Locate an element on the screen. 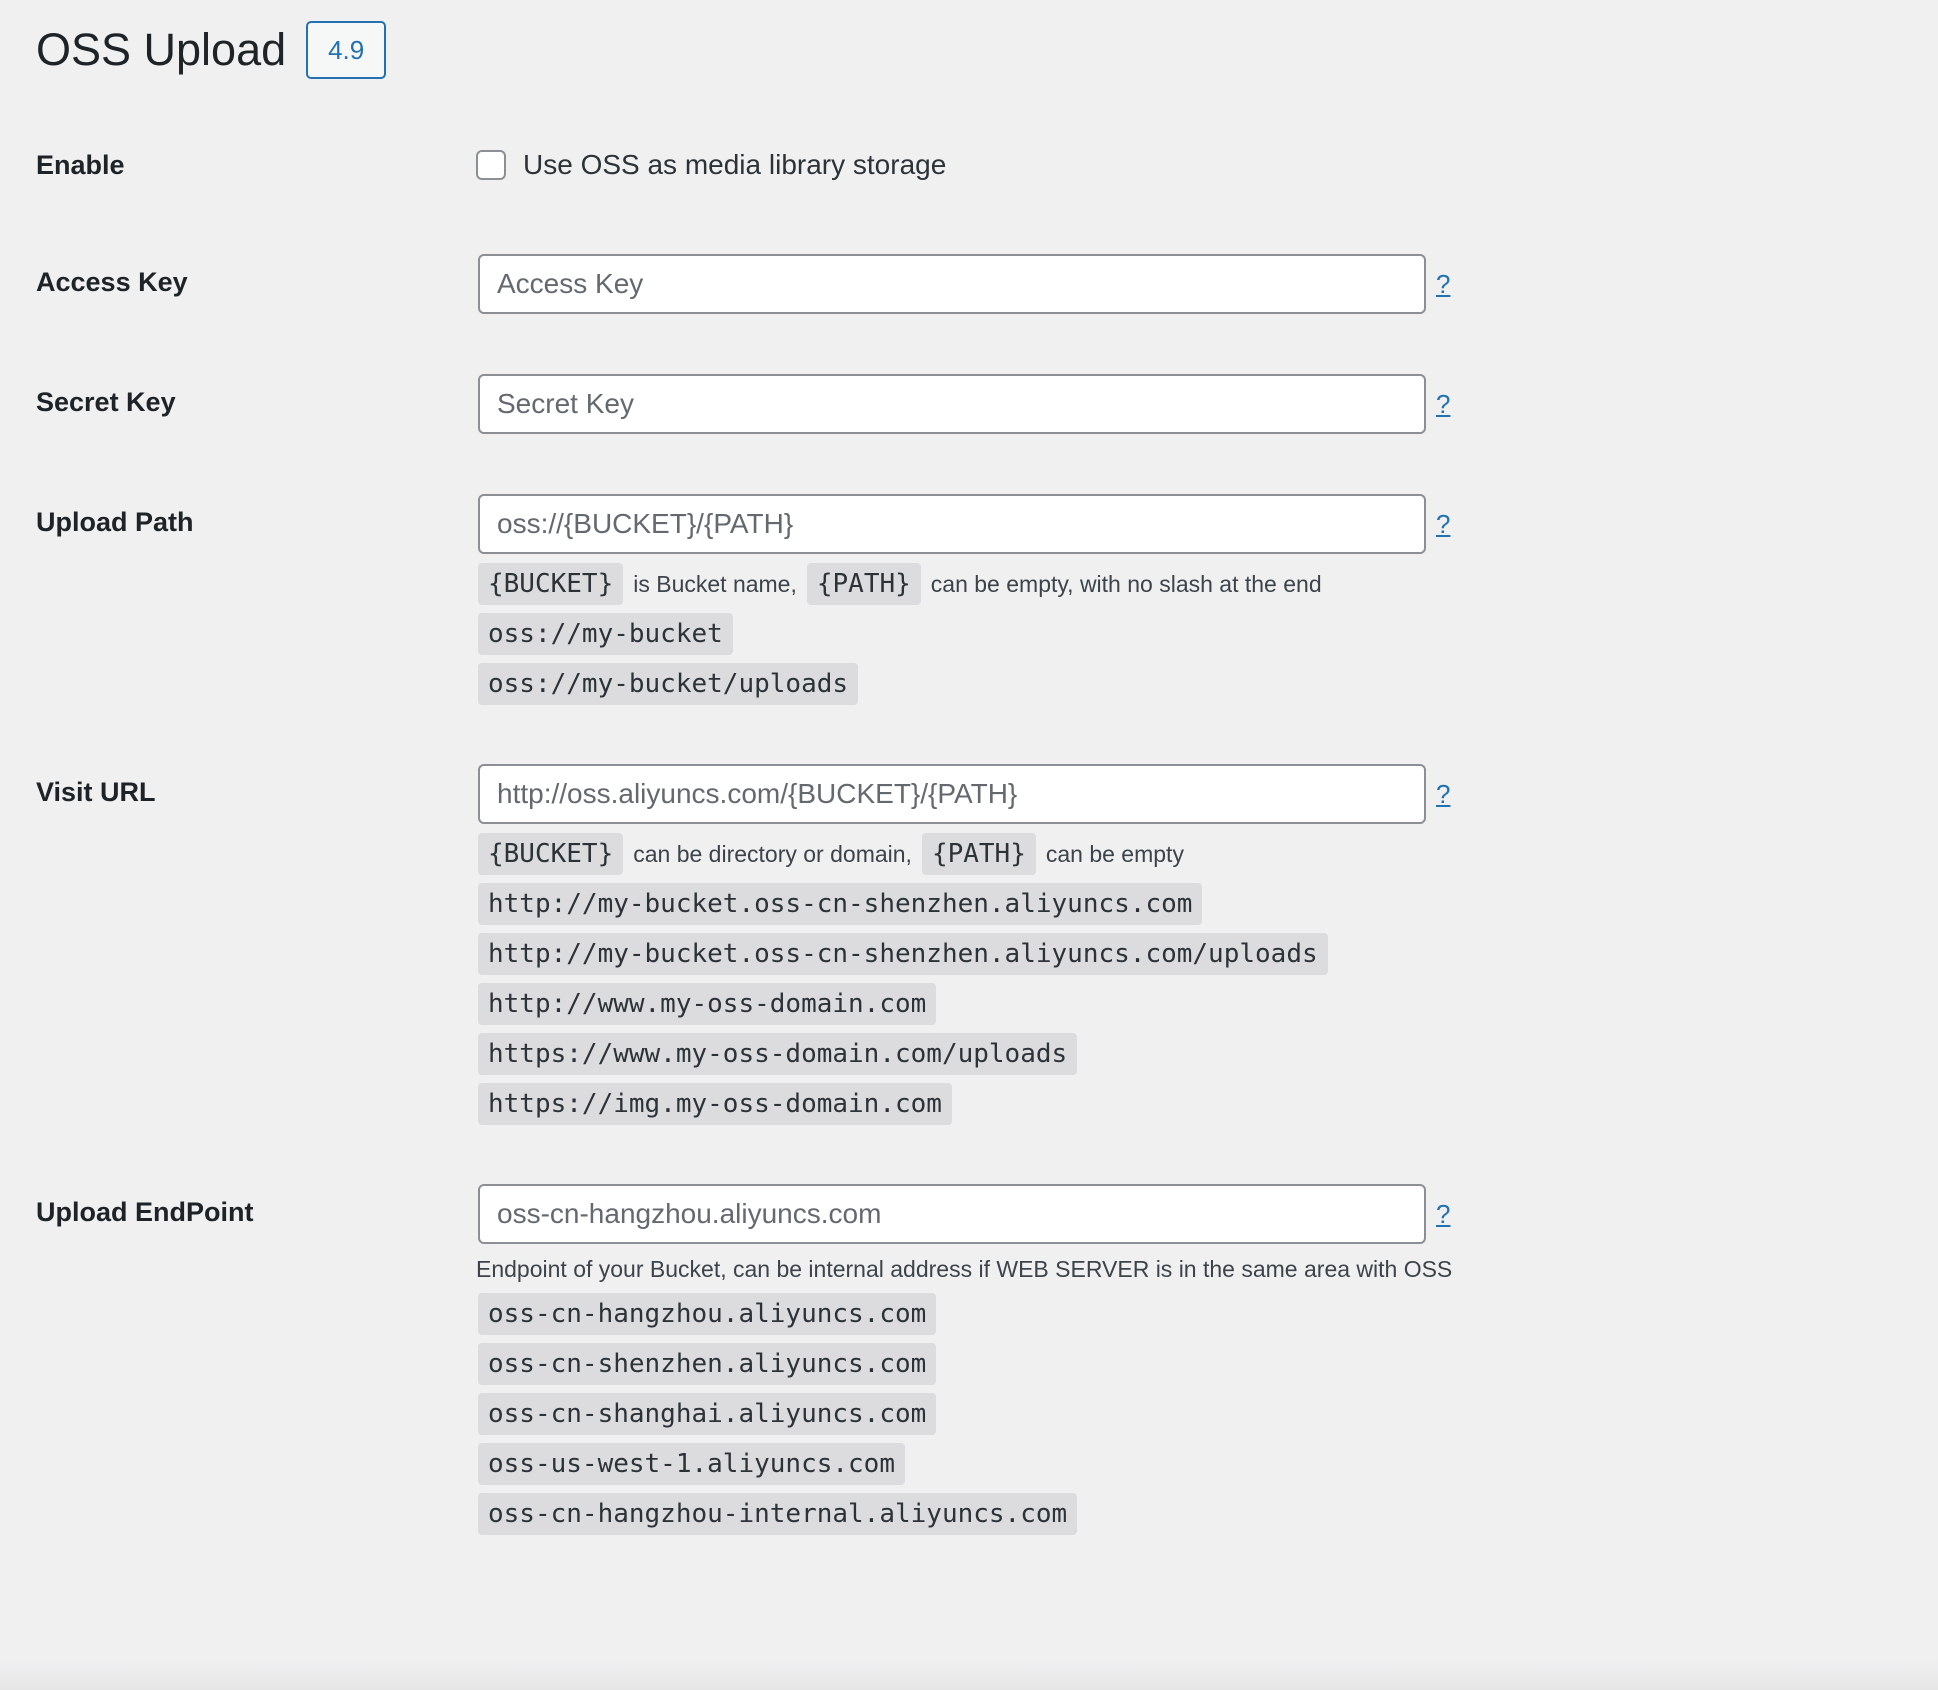  enable-checkbox-label: Use OSS as media library storage is located at coordinates (734, 165).